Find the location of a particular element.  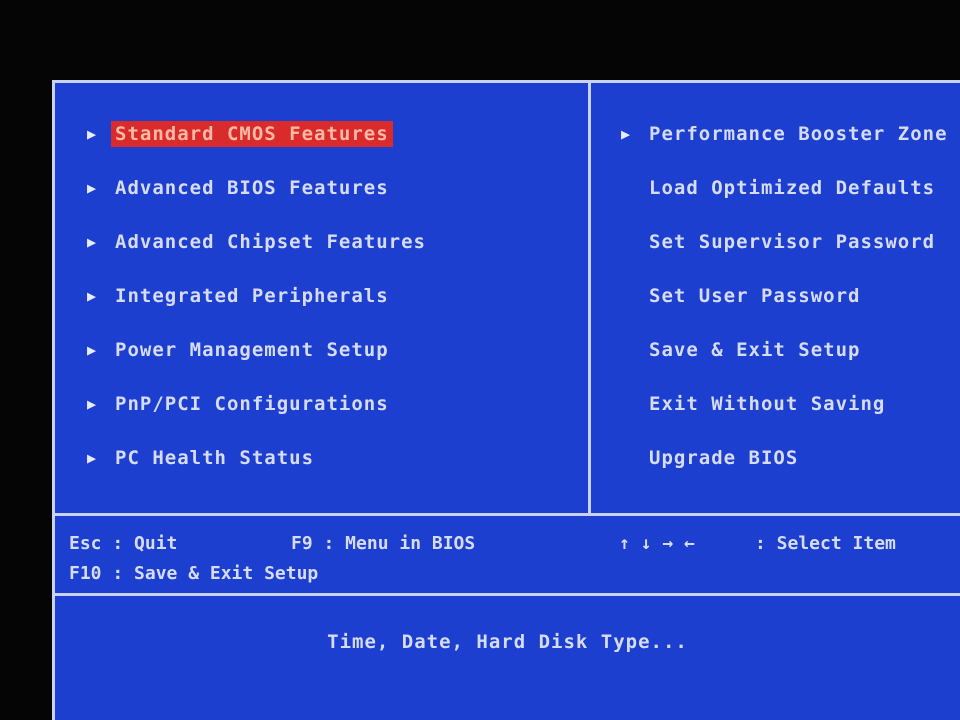

key-help-esc: Esc : Quit is located at coordinates (123, 543).